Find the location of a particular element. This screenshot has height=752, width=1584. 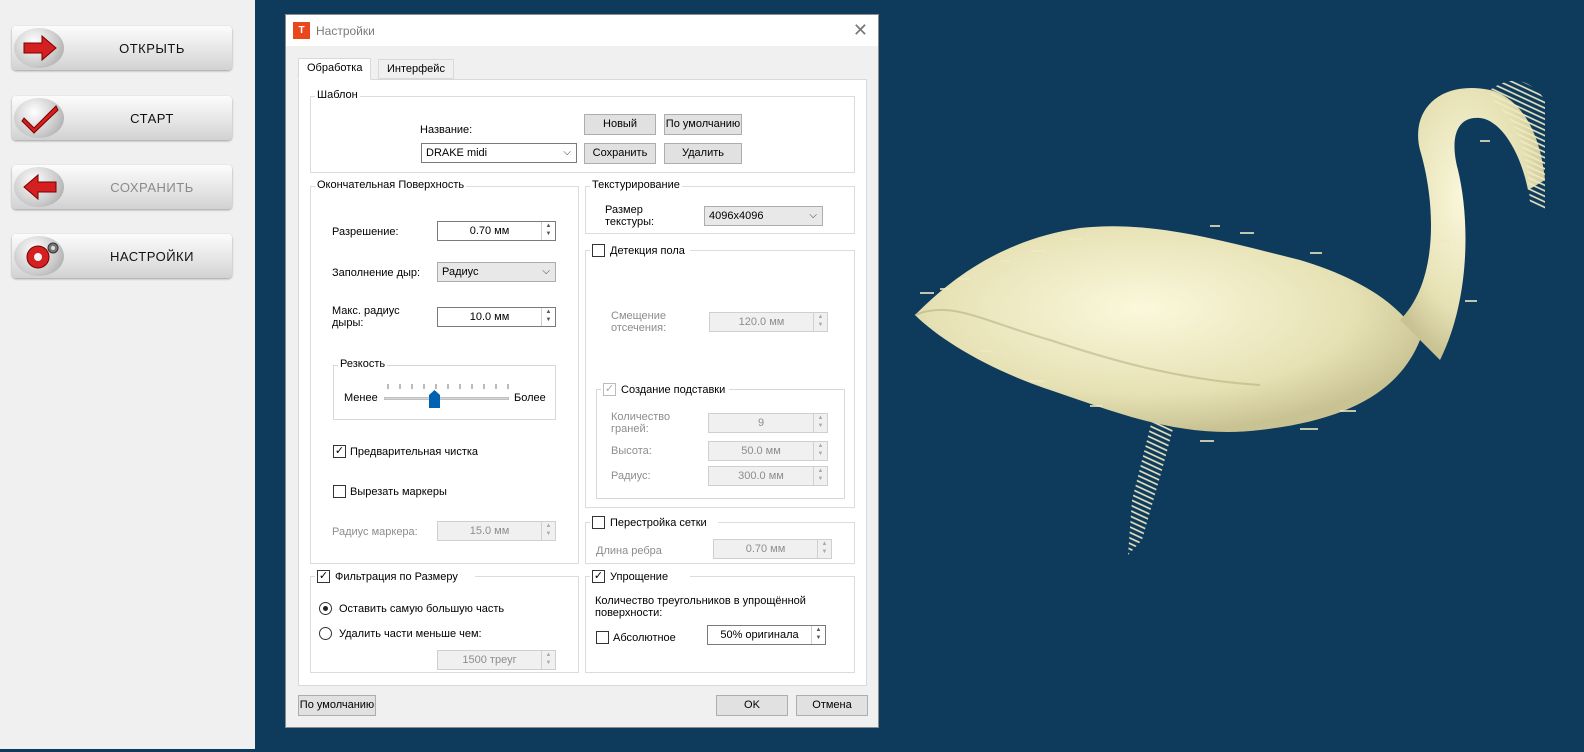

radius-stepper: 300.0 мм ▲ ▼ is located at coordinates (768, 476).